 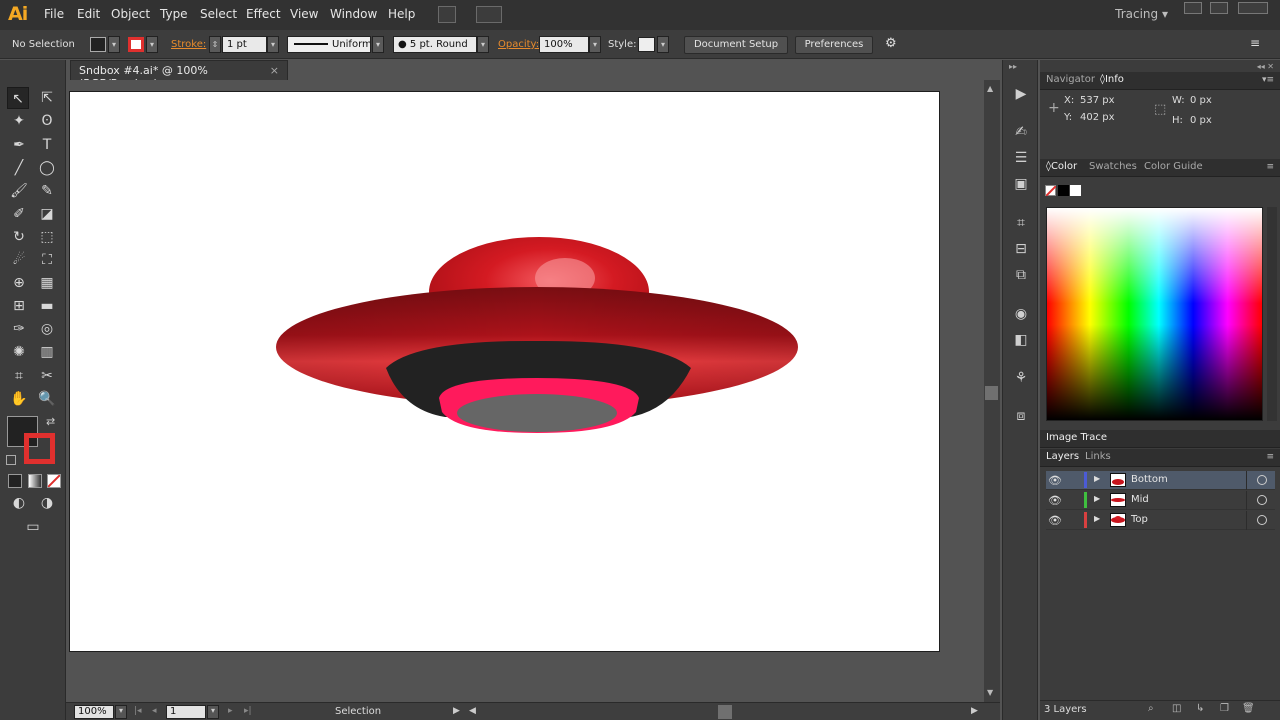 I want to click on mesh-tool-icon: ⊞, so click(x=19, y=306).